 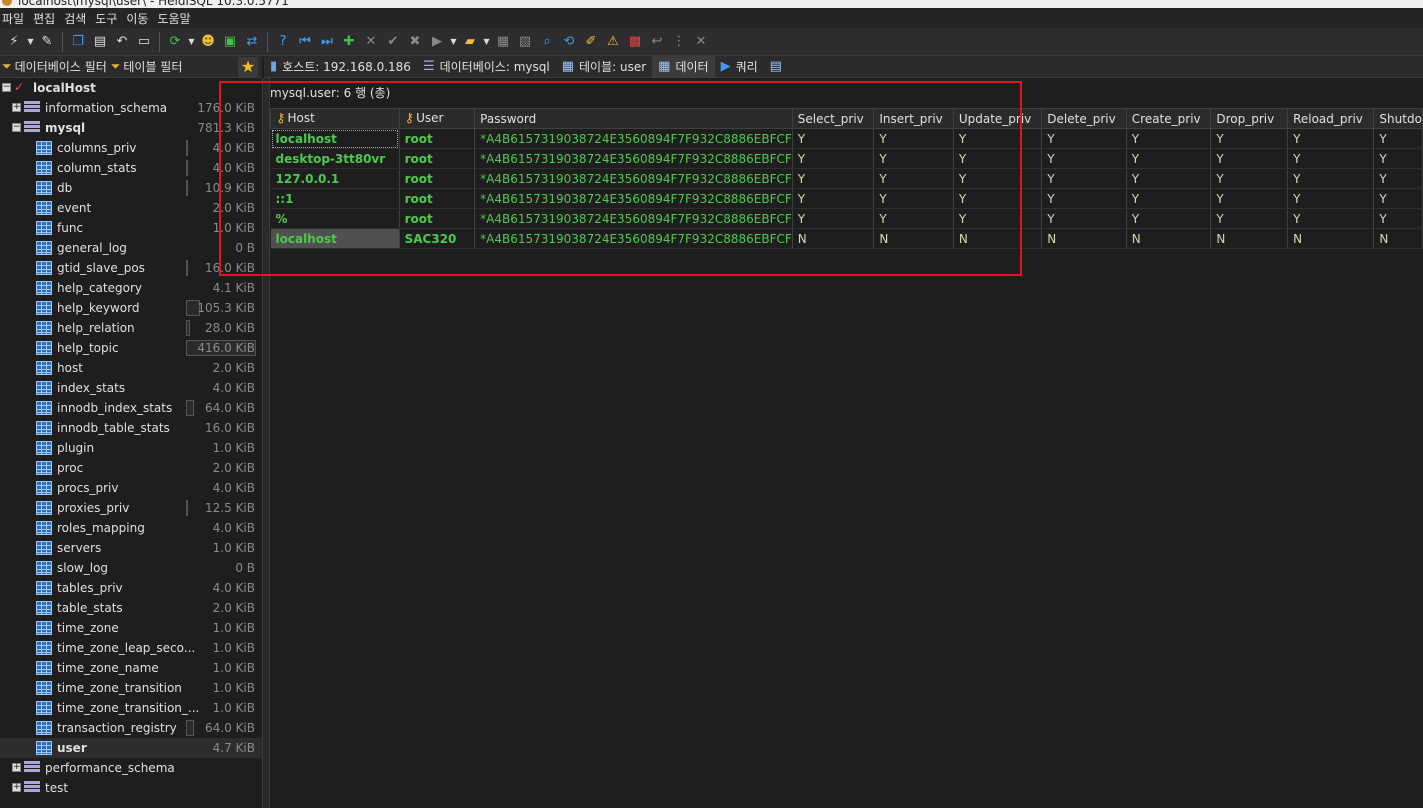 I want to click on grid-cell: ::1, so click(x=335, y=198).